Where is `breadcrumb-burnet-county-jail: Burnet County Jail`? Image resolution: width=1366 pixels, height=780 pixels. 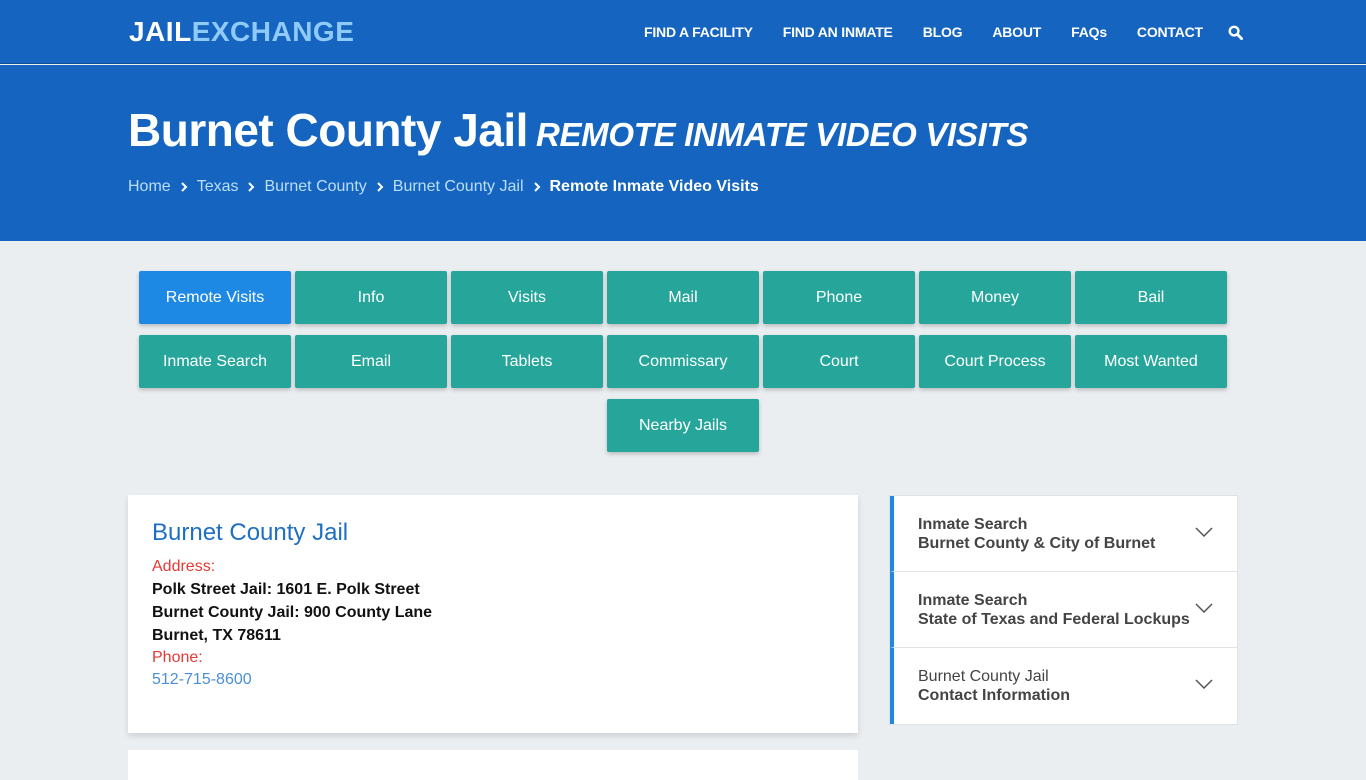
breadcrumb-burnet-county-jail: Burnet County Jail is located at coordinates (458, 187).